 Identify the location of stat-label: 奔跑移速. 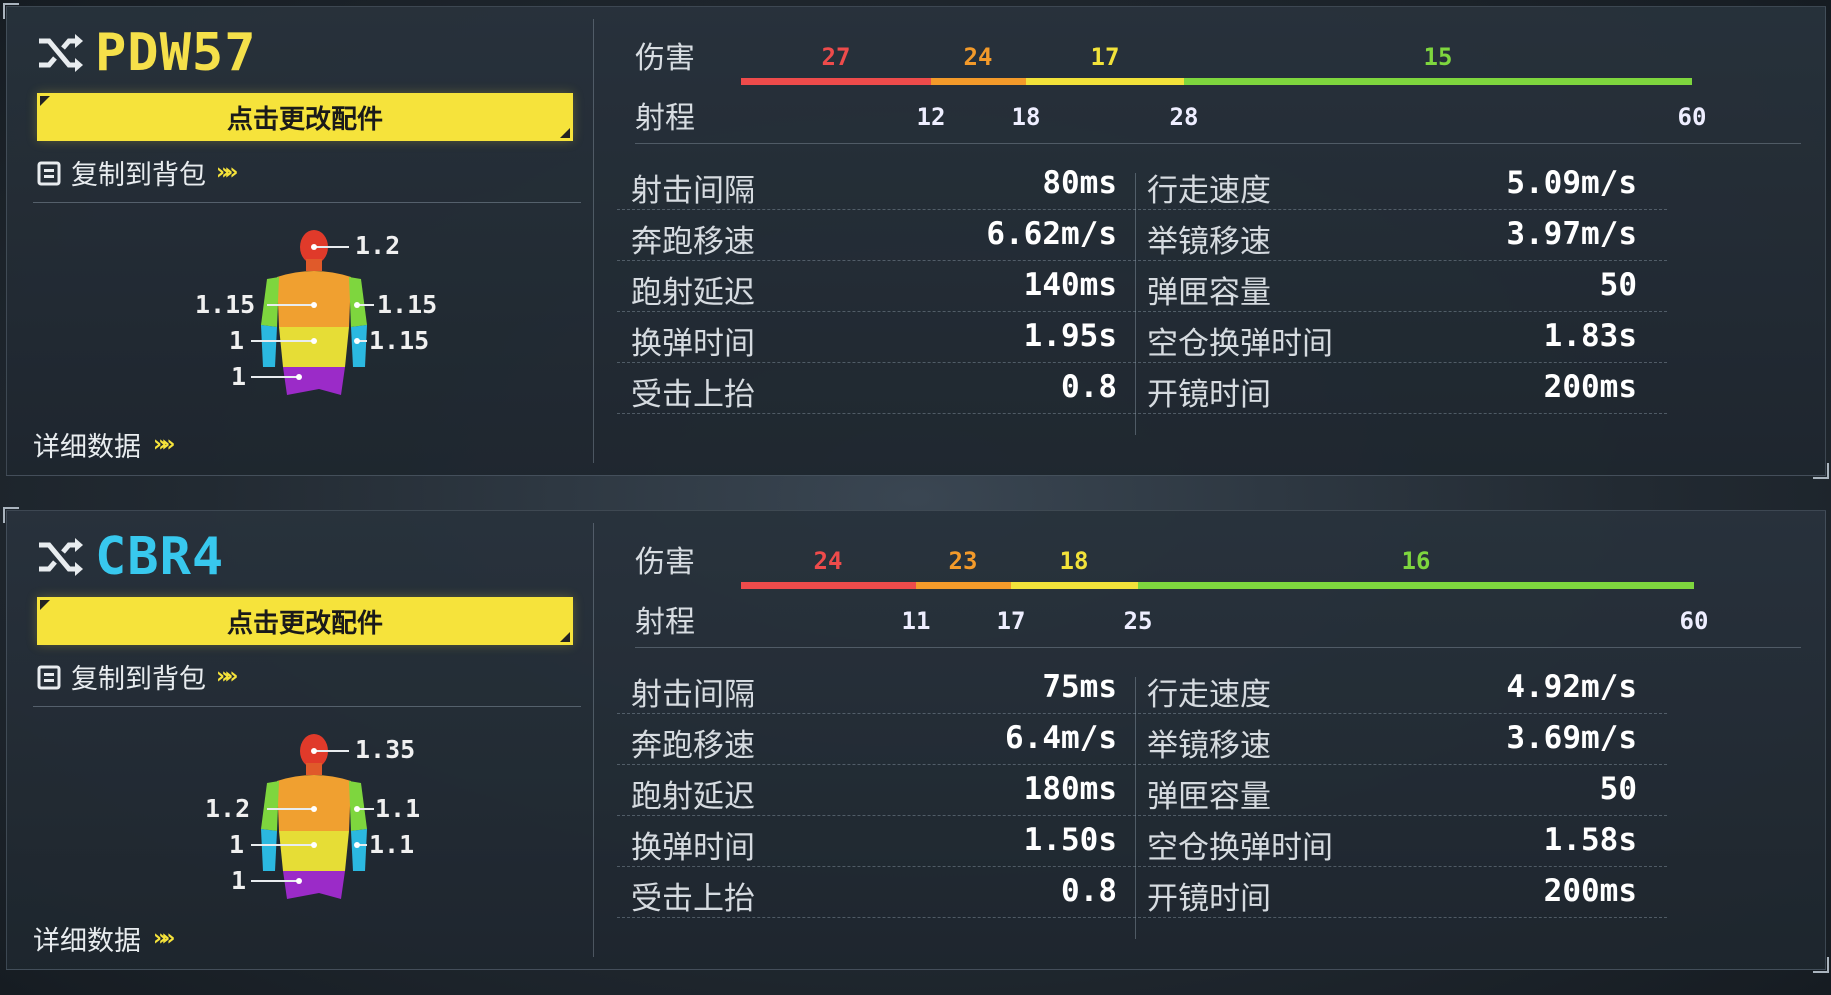
(693, 242).